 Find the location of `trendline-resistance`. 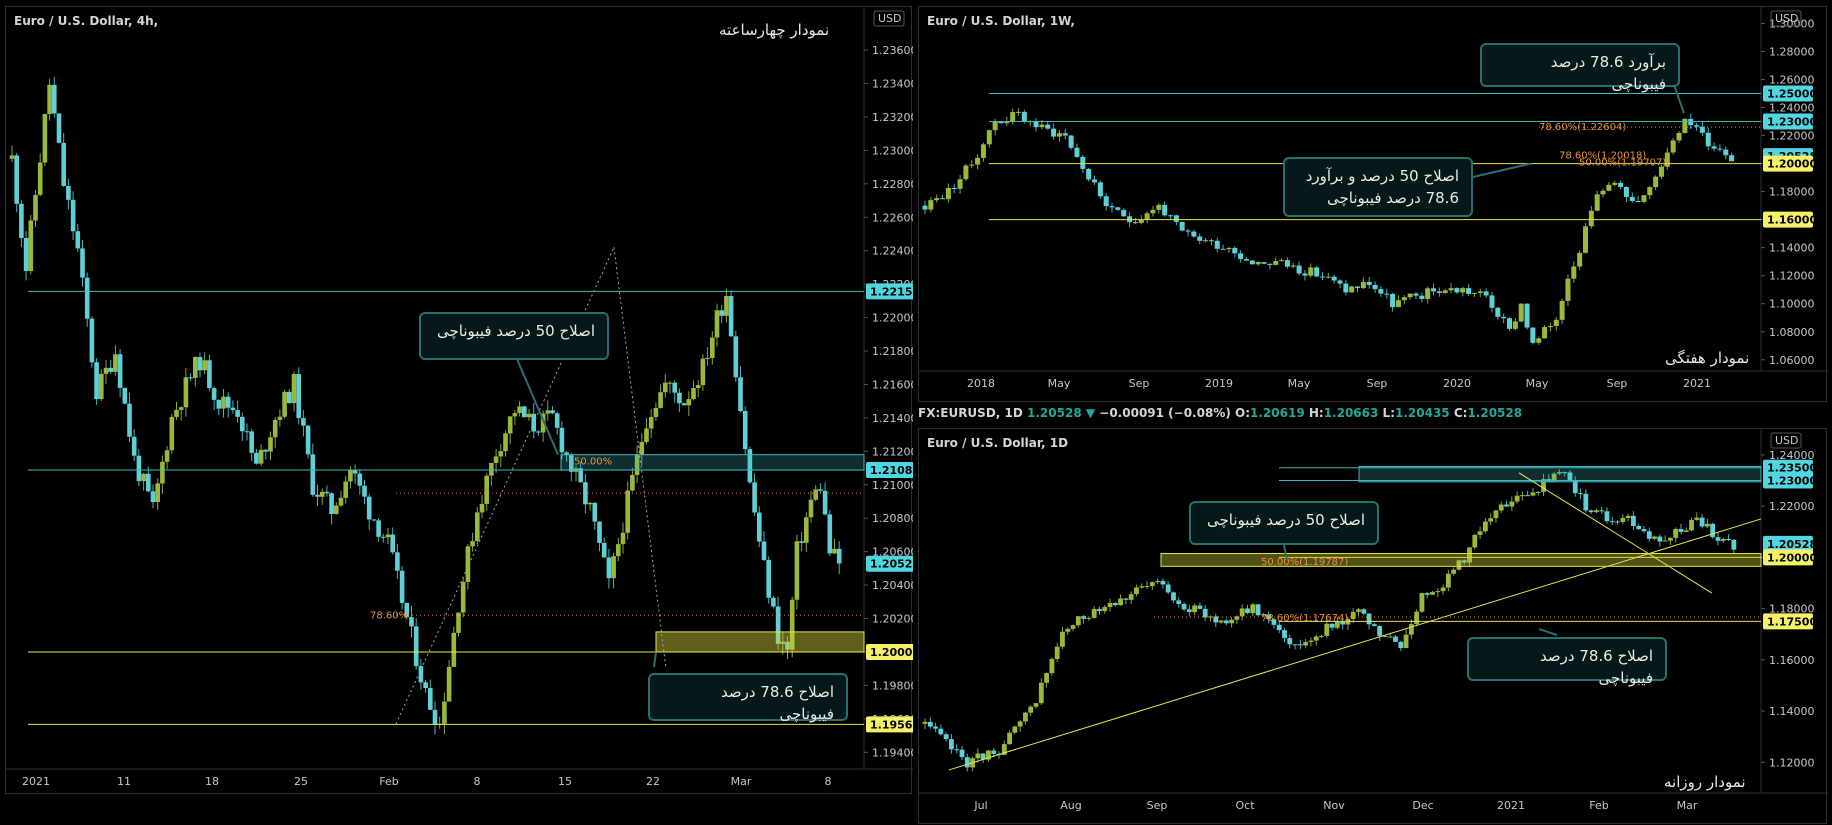

trendline-resistance is located at coordinates (1615, 533).